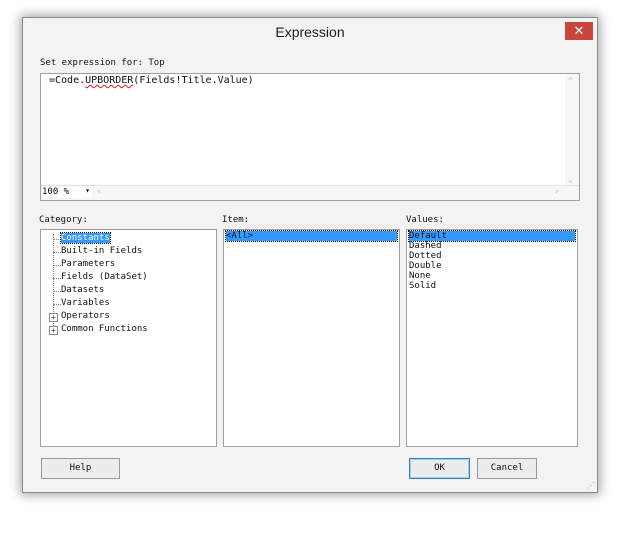 The image size is (639, 536). I want to click on scroll-right-icon: ›, so click(556, 191).